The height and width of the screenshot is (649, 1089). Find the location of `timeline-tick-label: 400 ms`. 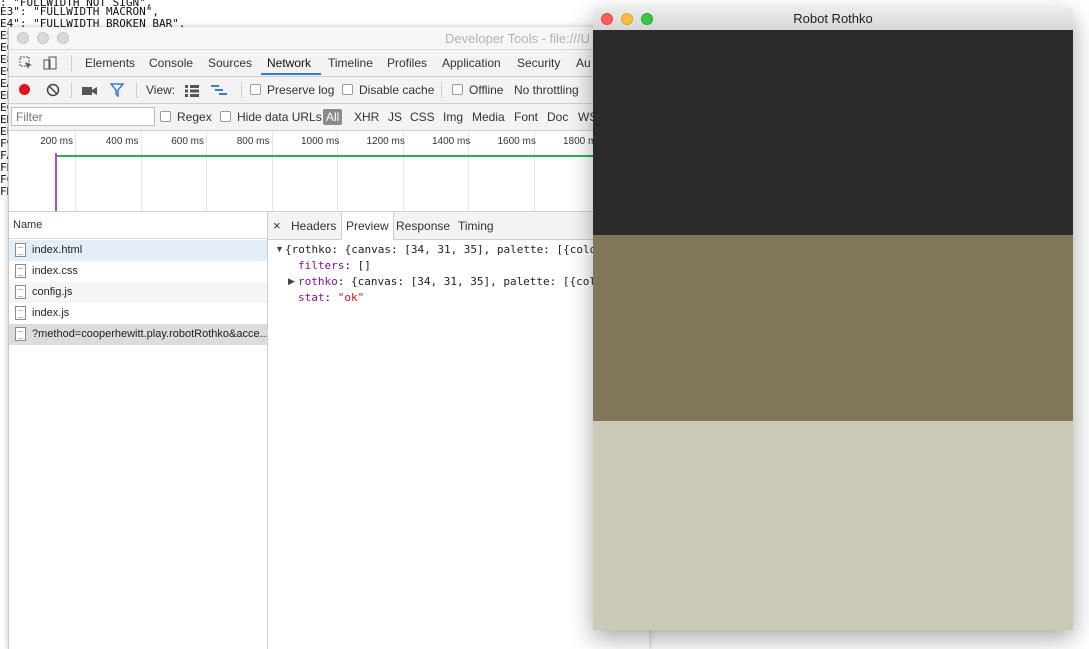

timeline-tick-label: 400 ms is located at coordinates (122, 141).